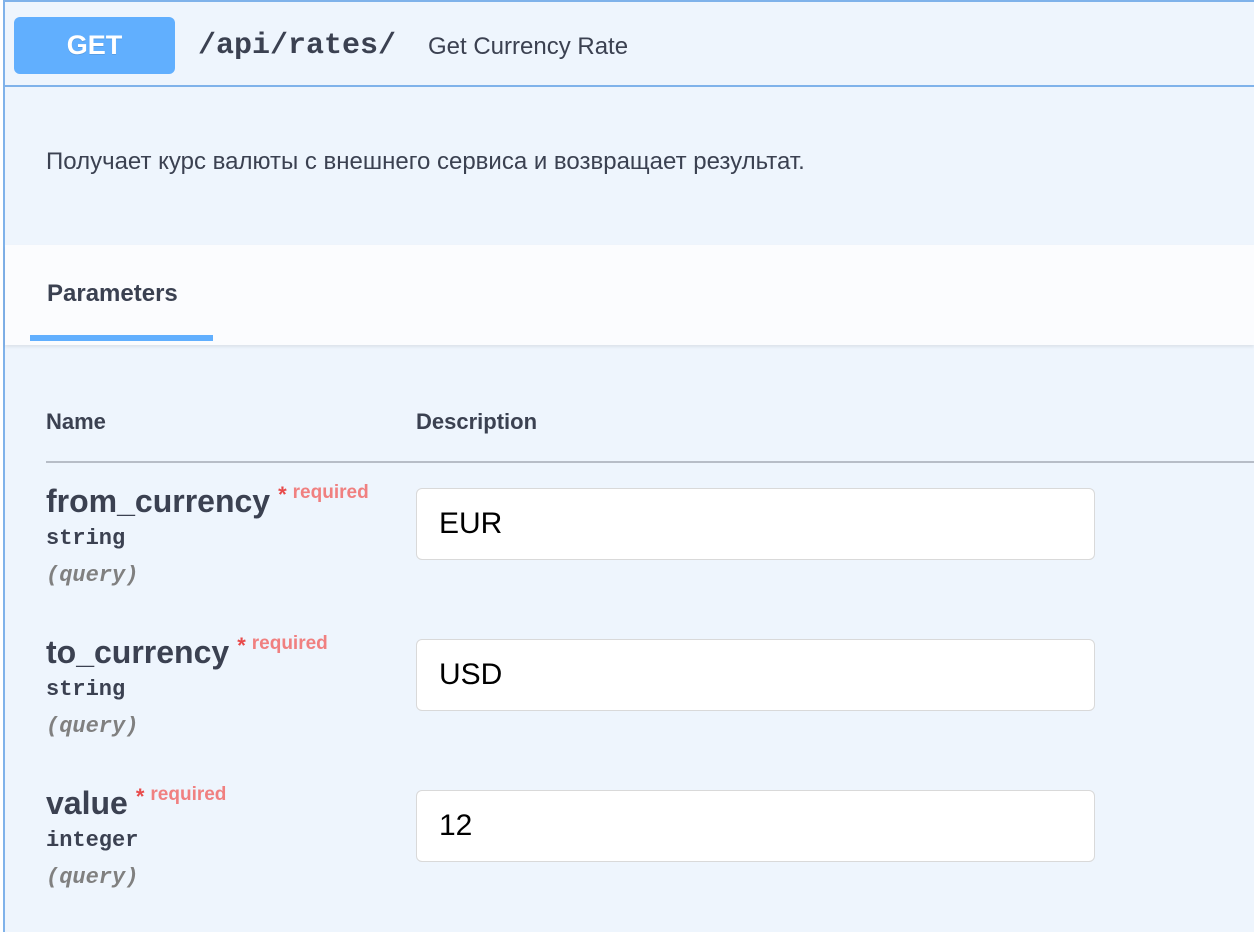 The width and height of the screenshot is (1254, 932). Describe the element at coordinates (297, 46) in the screenshot. I see `endpoint-path: /api/rates/` at that location.